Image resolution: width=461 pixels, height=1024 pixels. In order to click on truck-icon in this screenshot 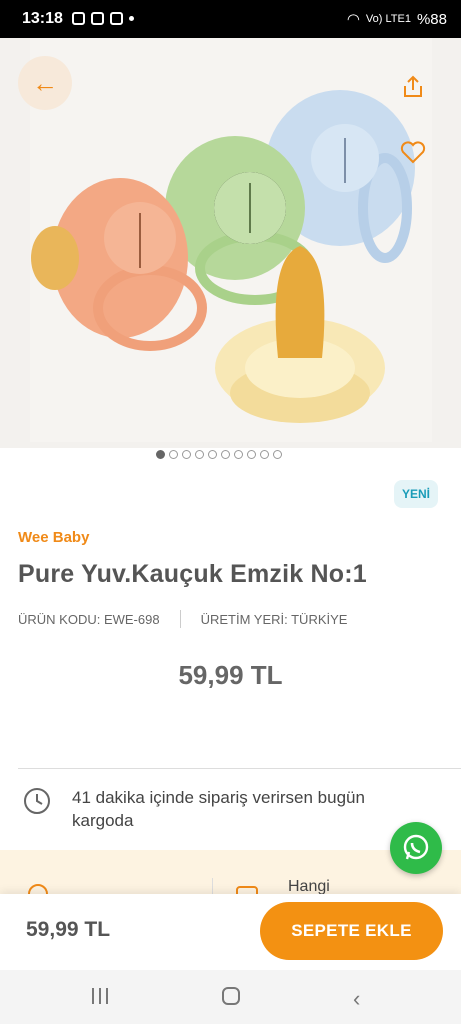, I will do `click(247, 890)`.